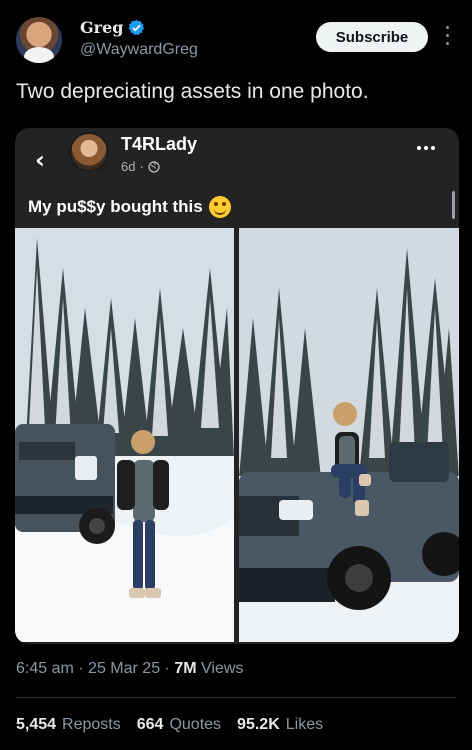 This screenshot has width=472, height=750. Describe the element at coordinates (219, 207) in the screenshot. I see `smiling-face-emoji` at that location.